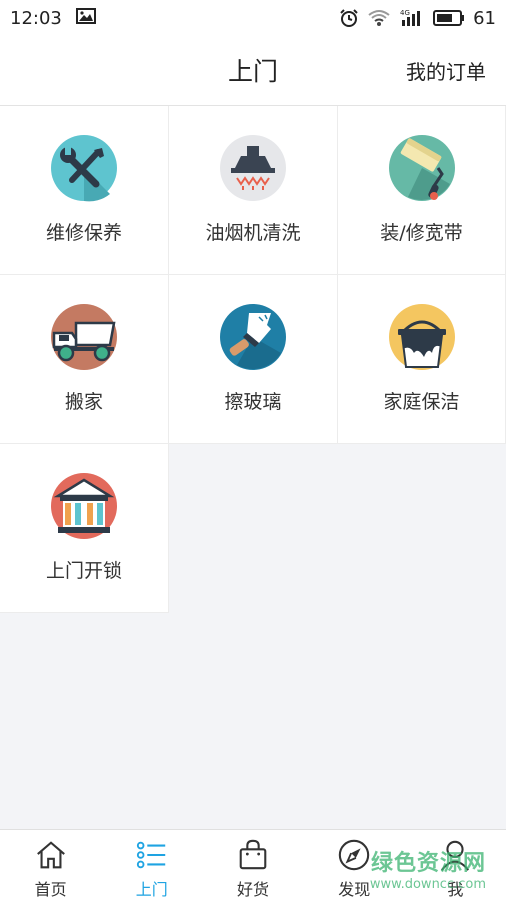 Image resolution: width=506 pixels, height=900 pixels. What do you see at coordinates (83, 233) in the screenshot?
I see `service-label: 维修保养` at bounding box center [83, 233].